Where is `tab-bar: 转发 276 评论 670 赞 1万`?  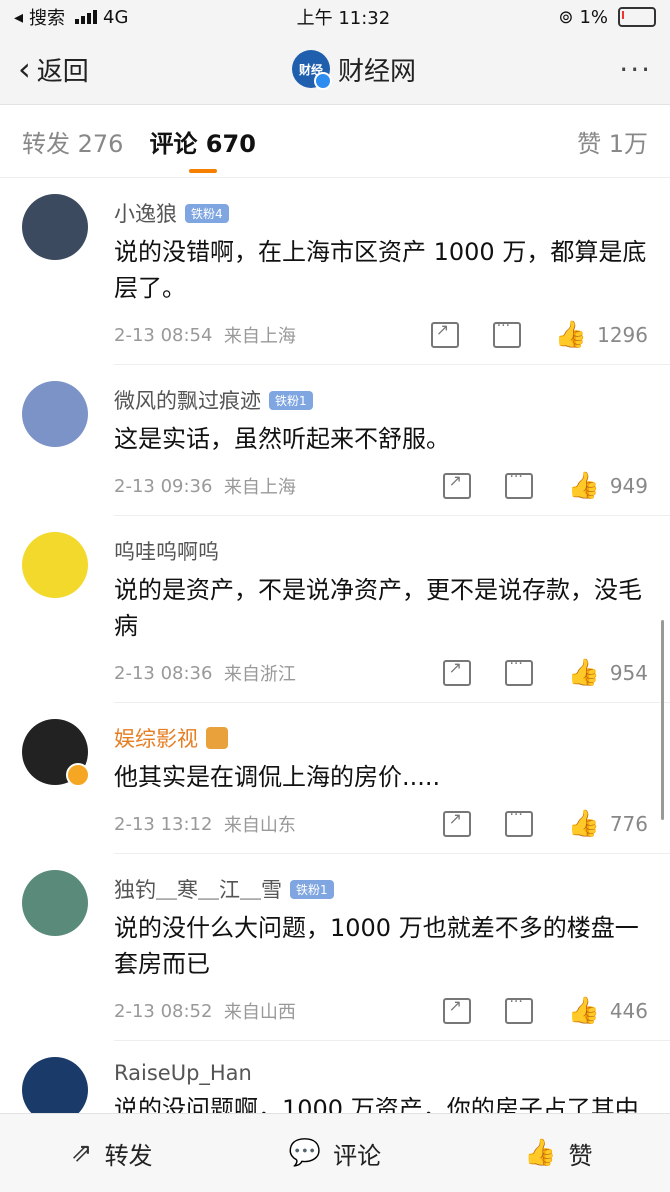 tab-bar: 转发 276 评论 670 赞 1万 is located at coordinates (335, 141).